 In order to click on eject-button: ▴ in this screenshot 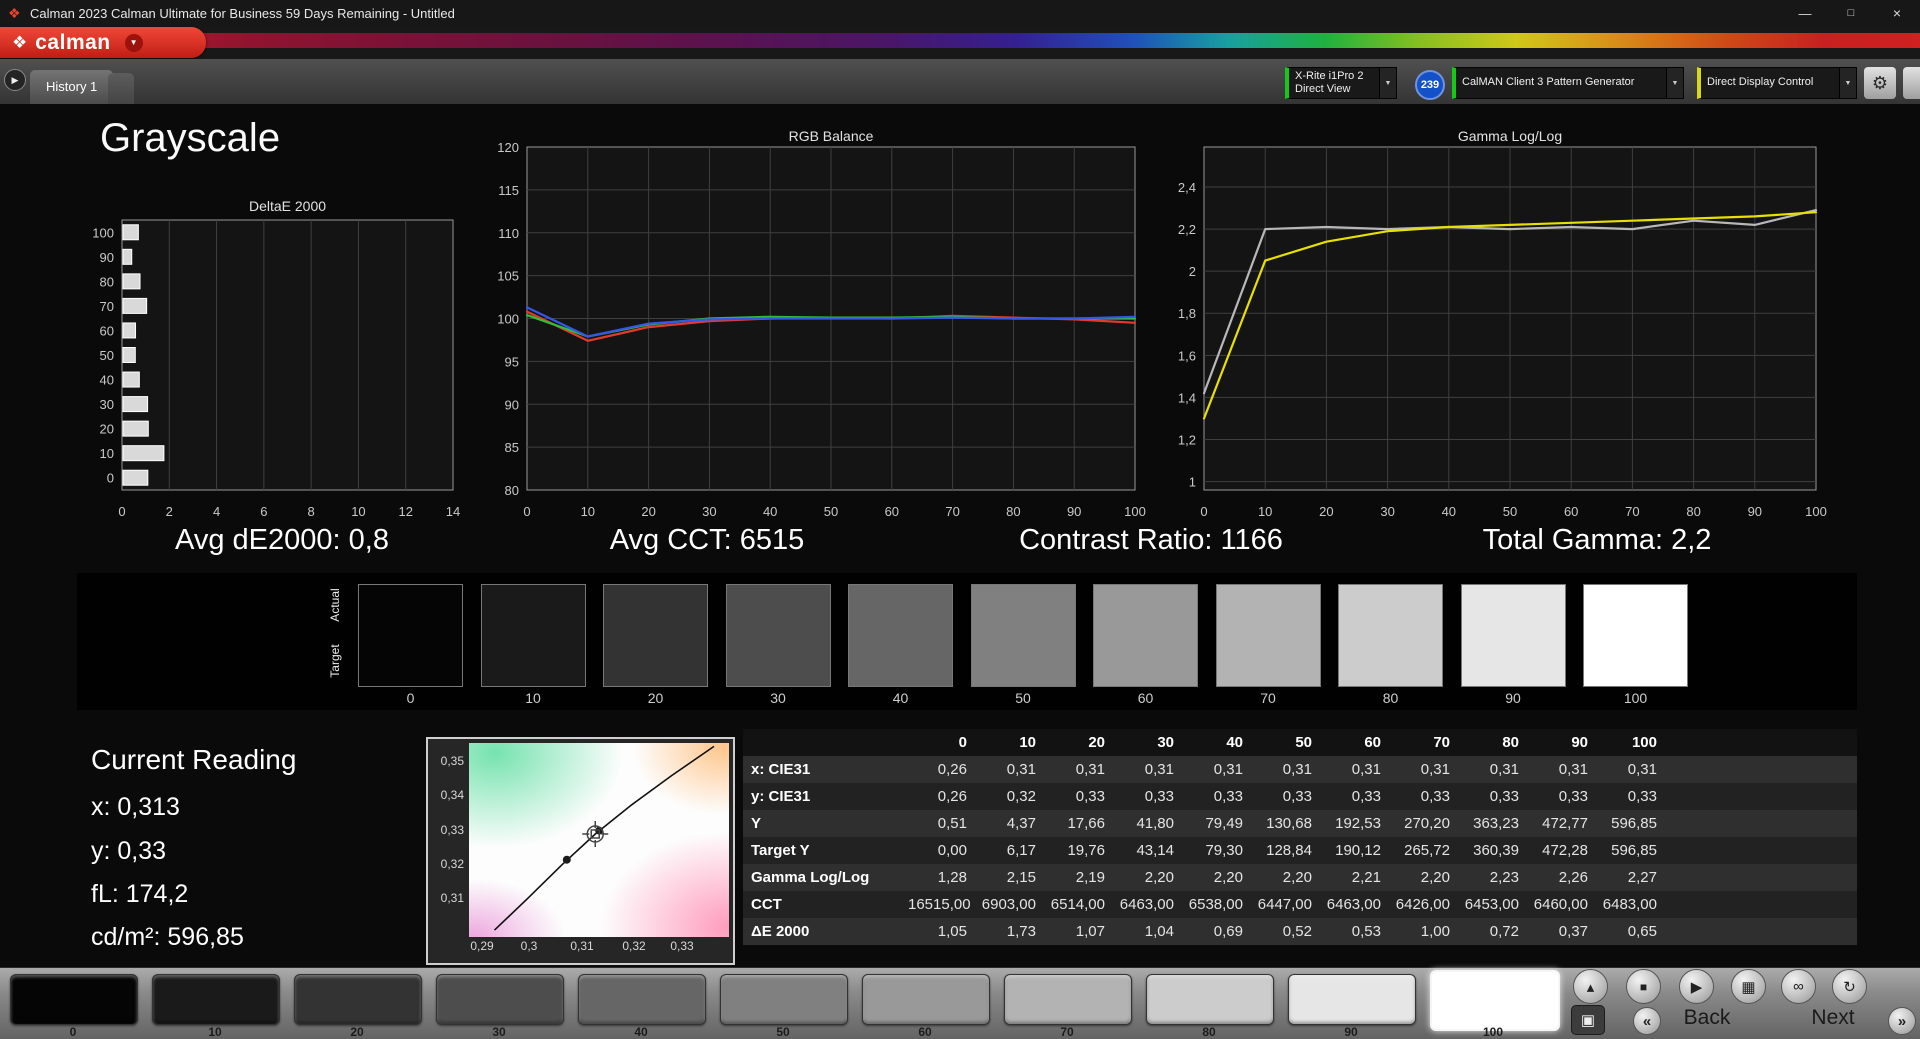, I will do `click(1590, 986)`.